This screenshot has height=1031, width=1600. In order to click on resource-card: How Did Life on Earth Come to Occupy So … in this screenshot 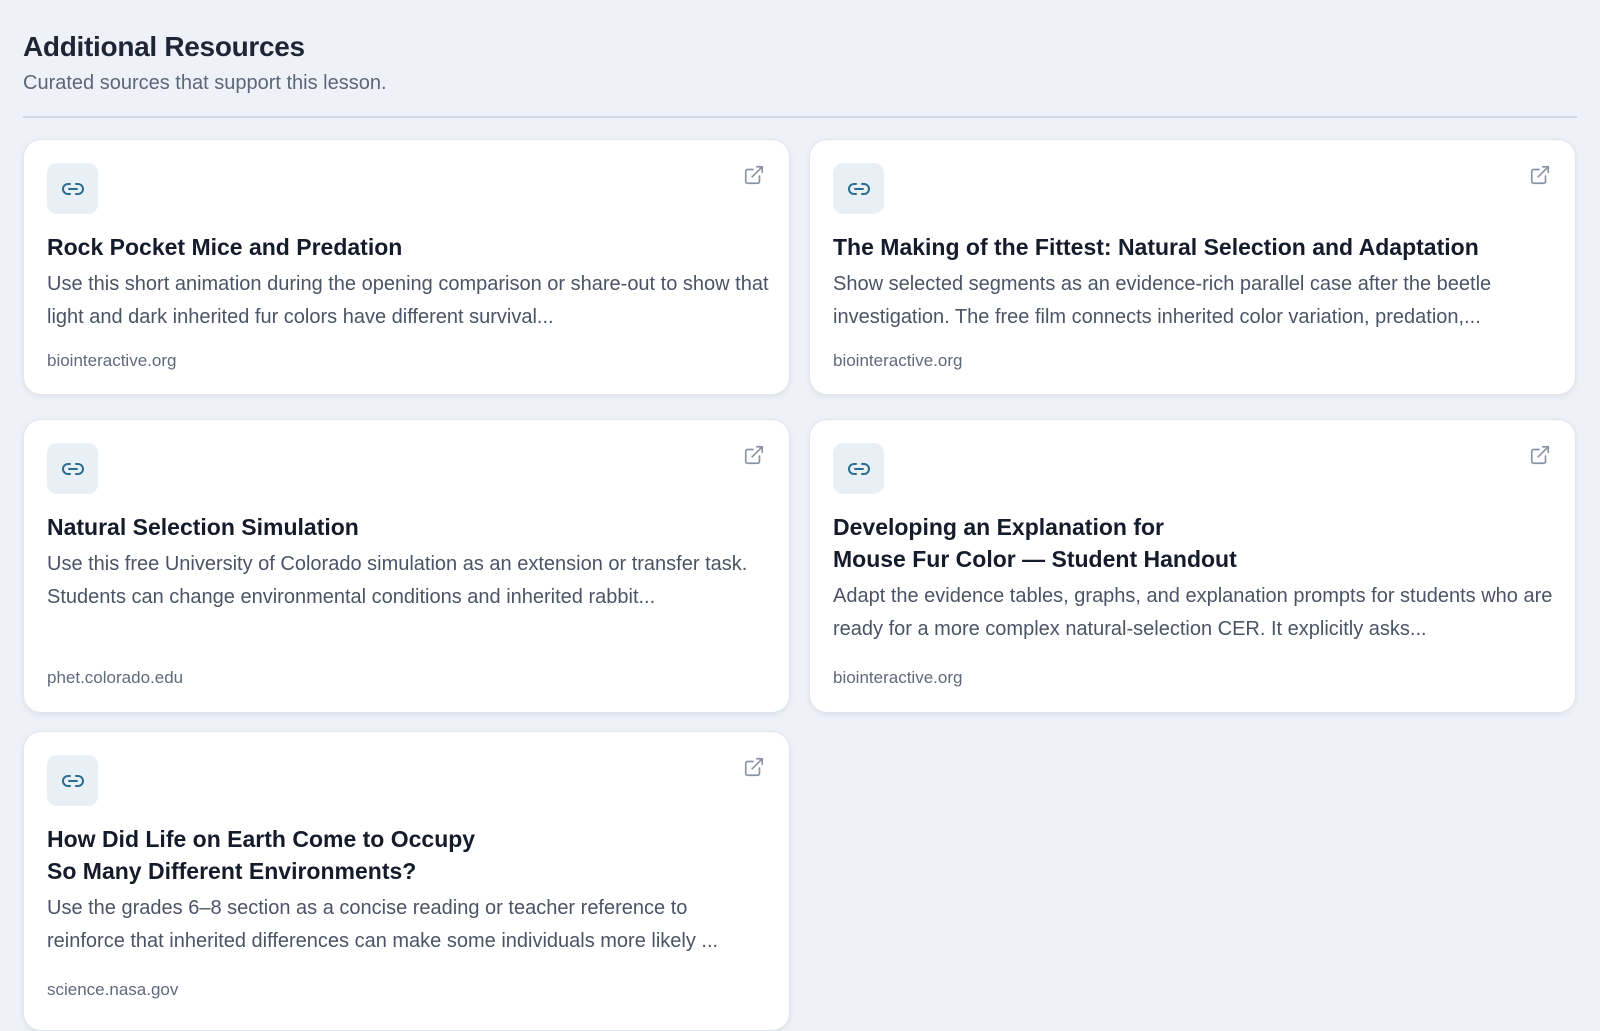, I will do `click(406, 881)`.